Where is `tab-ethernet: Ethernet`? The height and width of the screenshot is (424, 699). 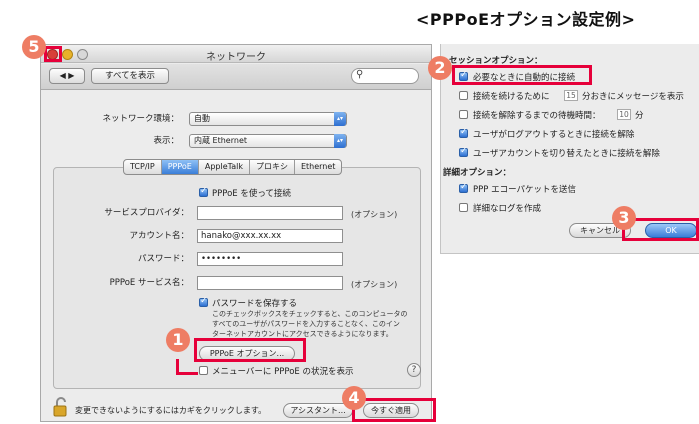 tab-ethernet: Ethernet is located at coordinates (318, 167).